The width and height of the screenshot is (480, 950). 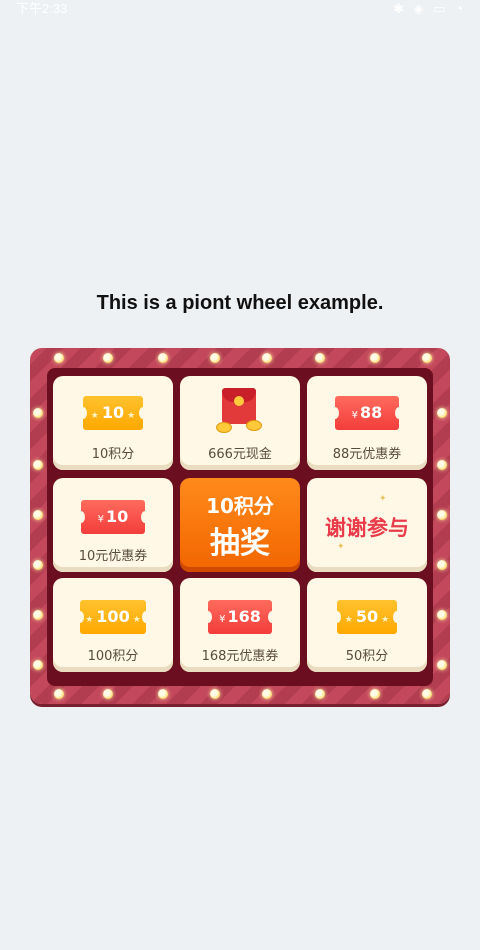 I want to click on status-icons: ✱ ◈ ▭ ◔, so click(x=429, y=8).